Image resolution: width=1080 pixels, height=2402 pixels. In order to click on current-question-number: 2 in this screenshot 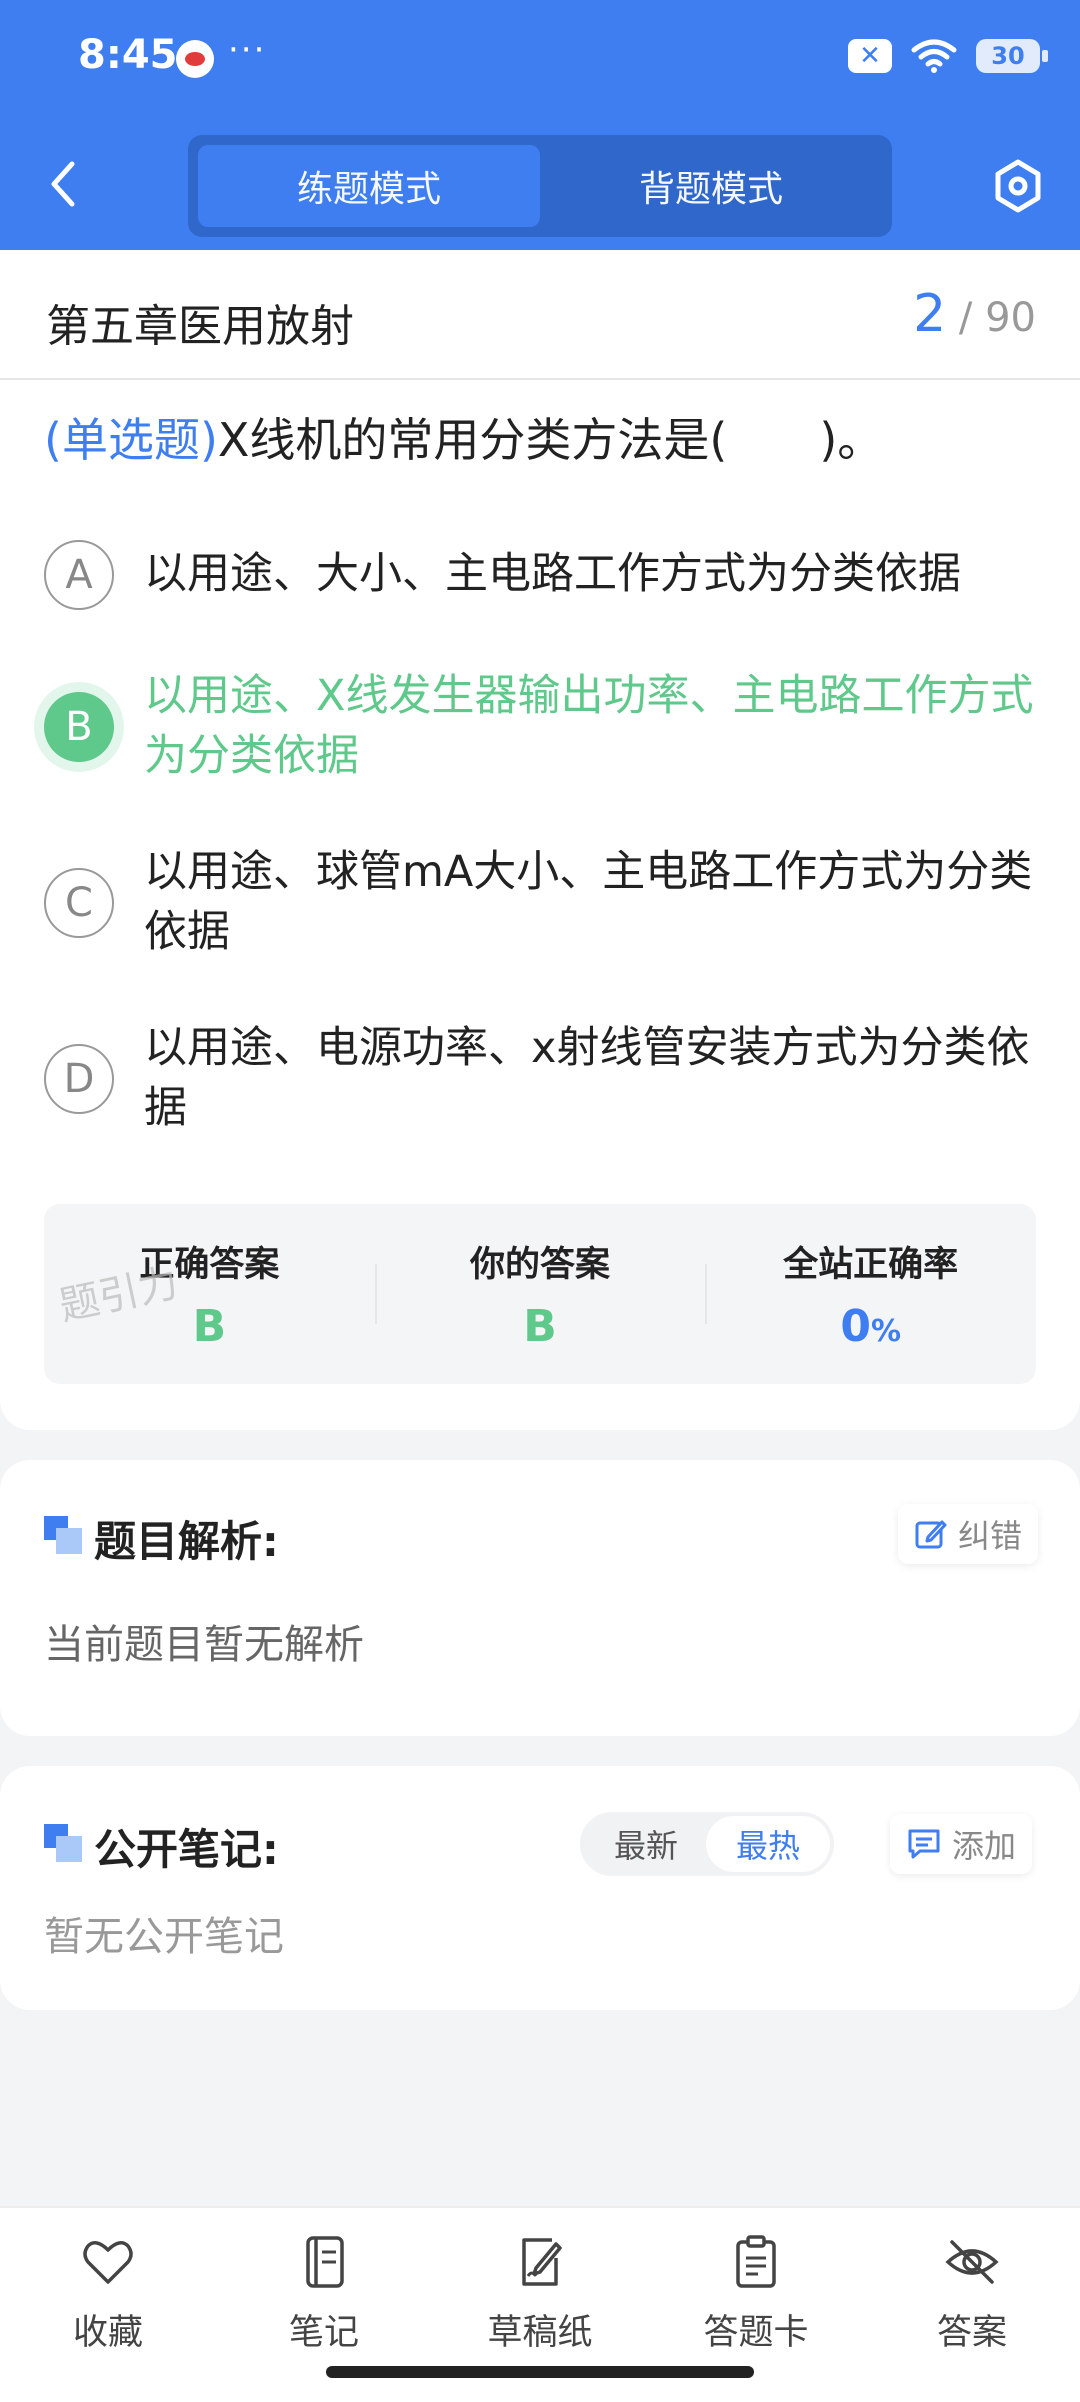, I will do `click(930, 314)`.